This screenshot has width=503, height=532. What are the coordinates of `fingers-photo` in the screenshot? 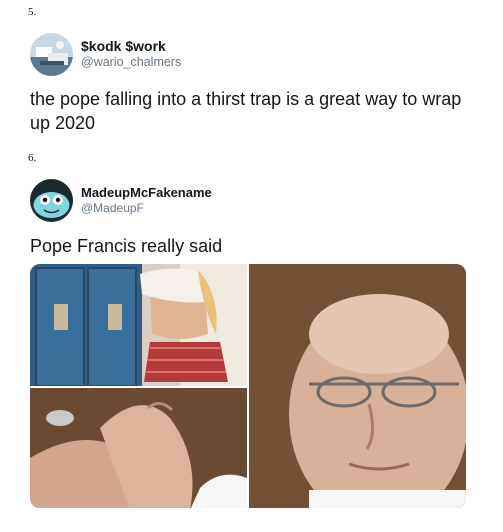 It's located at (138, 448).